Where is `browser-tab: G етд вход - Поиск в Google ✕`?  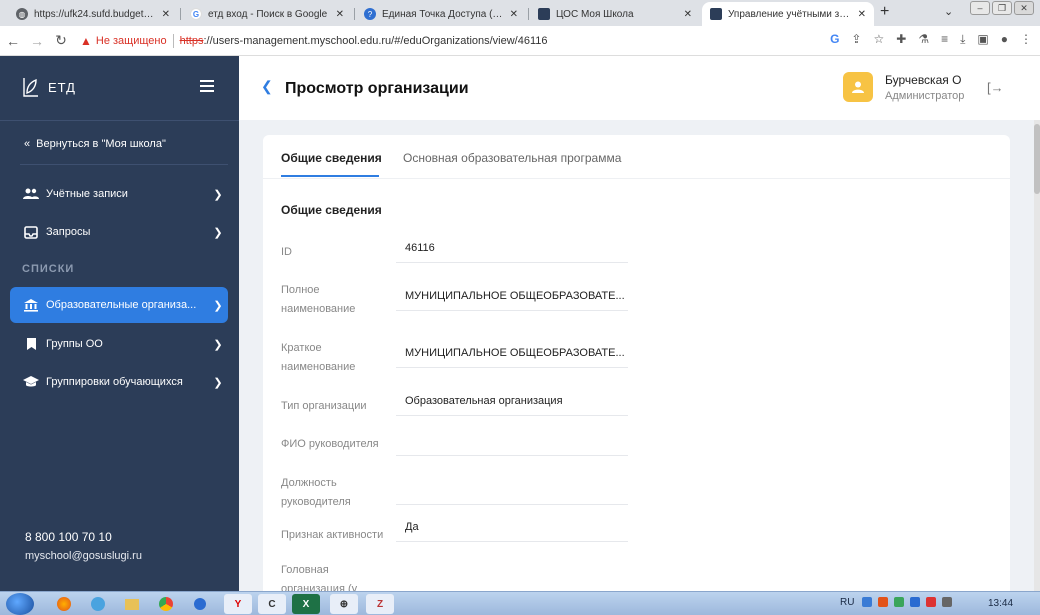
browser-tab: G етд вход - Поиск в Google ✕ is located at coordinates (267, 14).